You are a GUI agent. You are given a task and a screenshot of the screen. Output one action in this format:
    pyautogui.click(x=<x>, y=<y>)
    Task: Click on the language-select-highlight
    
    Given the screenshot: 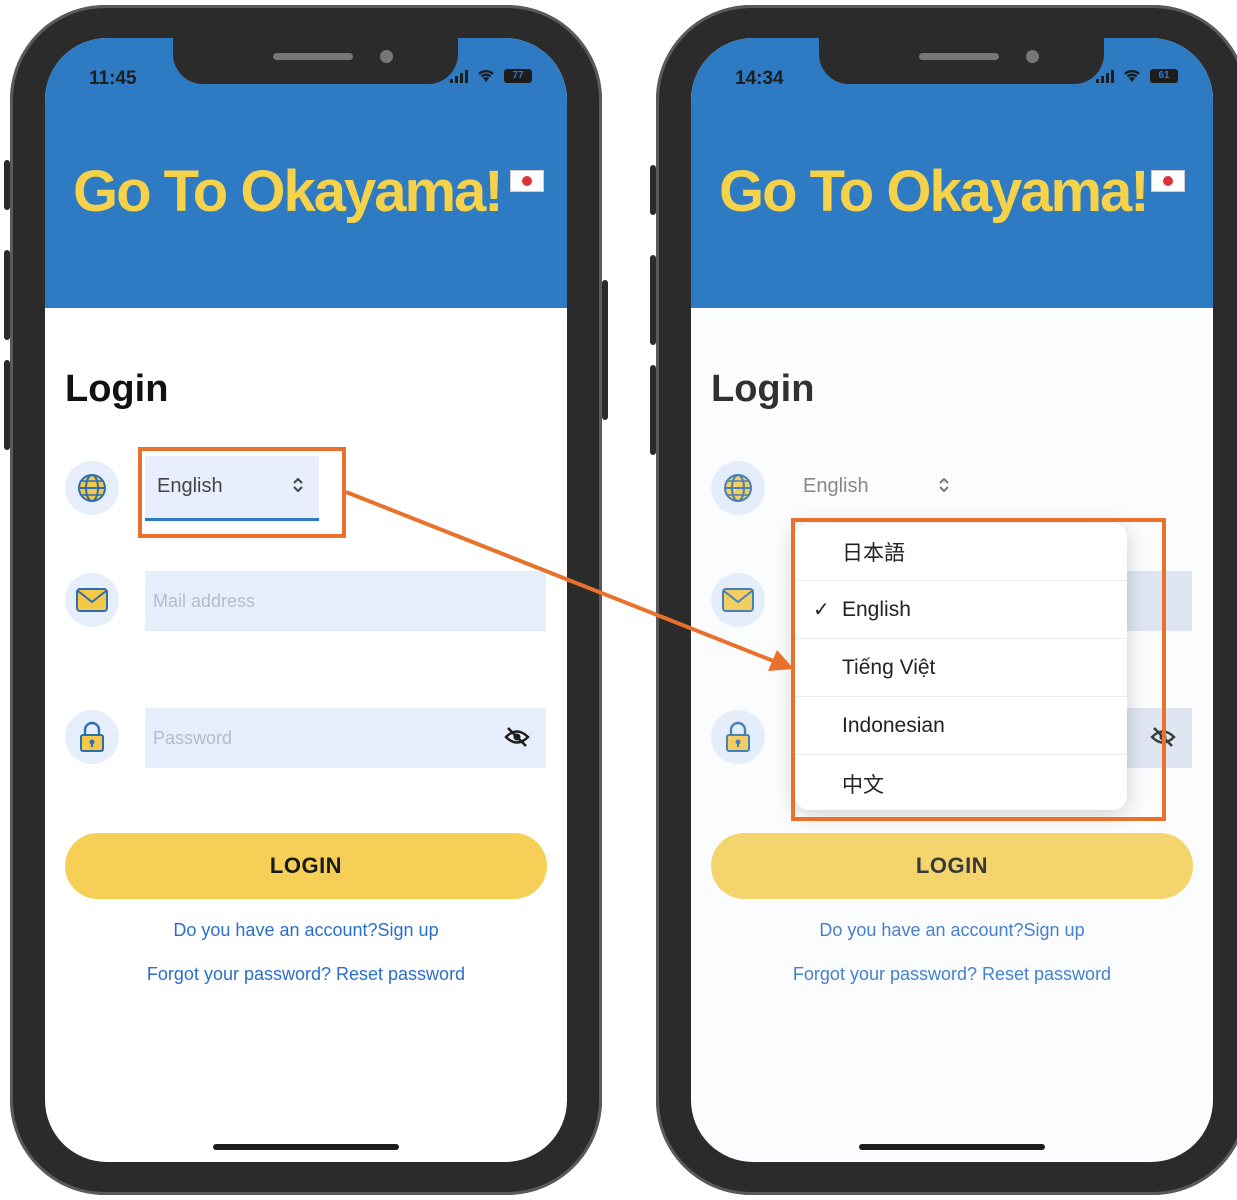 What is the action you would take?
    pyautogui.click(x=242, y=492)
    